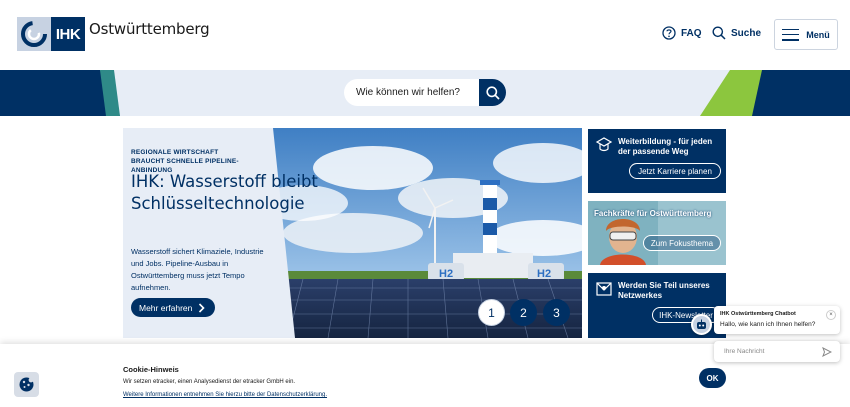 This screenshot has width=850, height=407. What do you see at coordinates (766, 351) in the screenshot?
I see `chatbot-input` at bounding box center [766, 351].